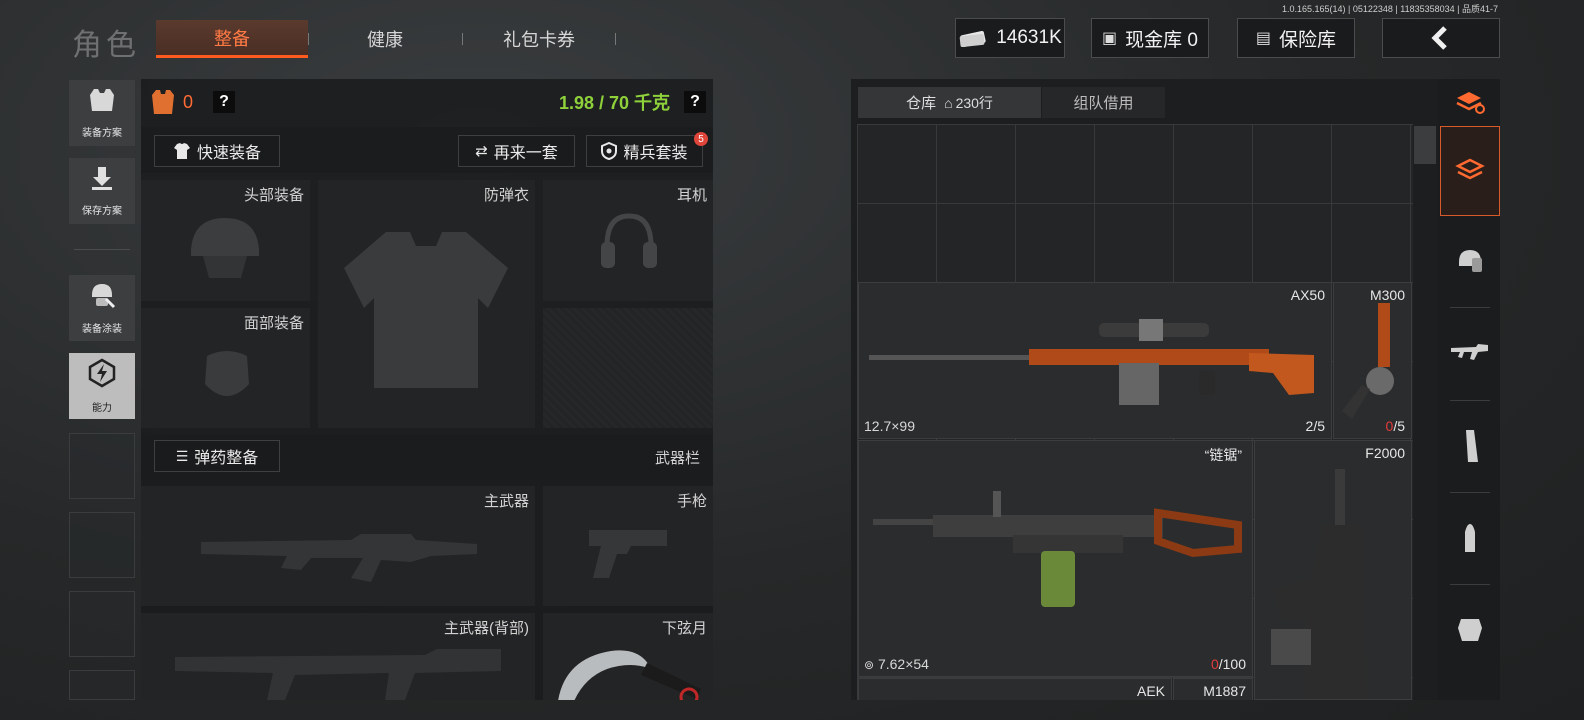 The width and height of the screenshot is (1584, 720). I want to click on slot-vest: 防弹衣, so click(426, 304).